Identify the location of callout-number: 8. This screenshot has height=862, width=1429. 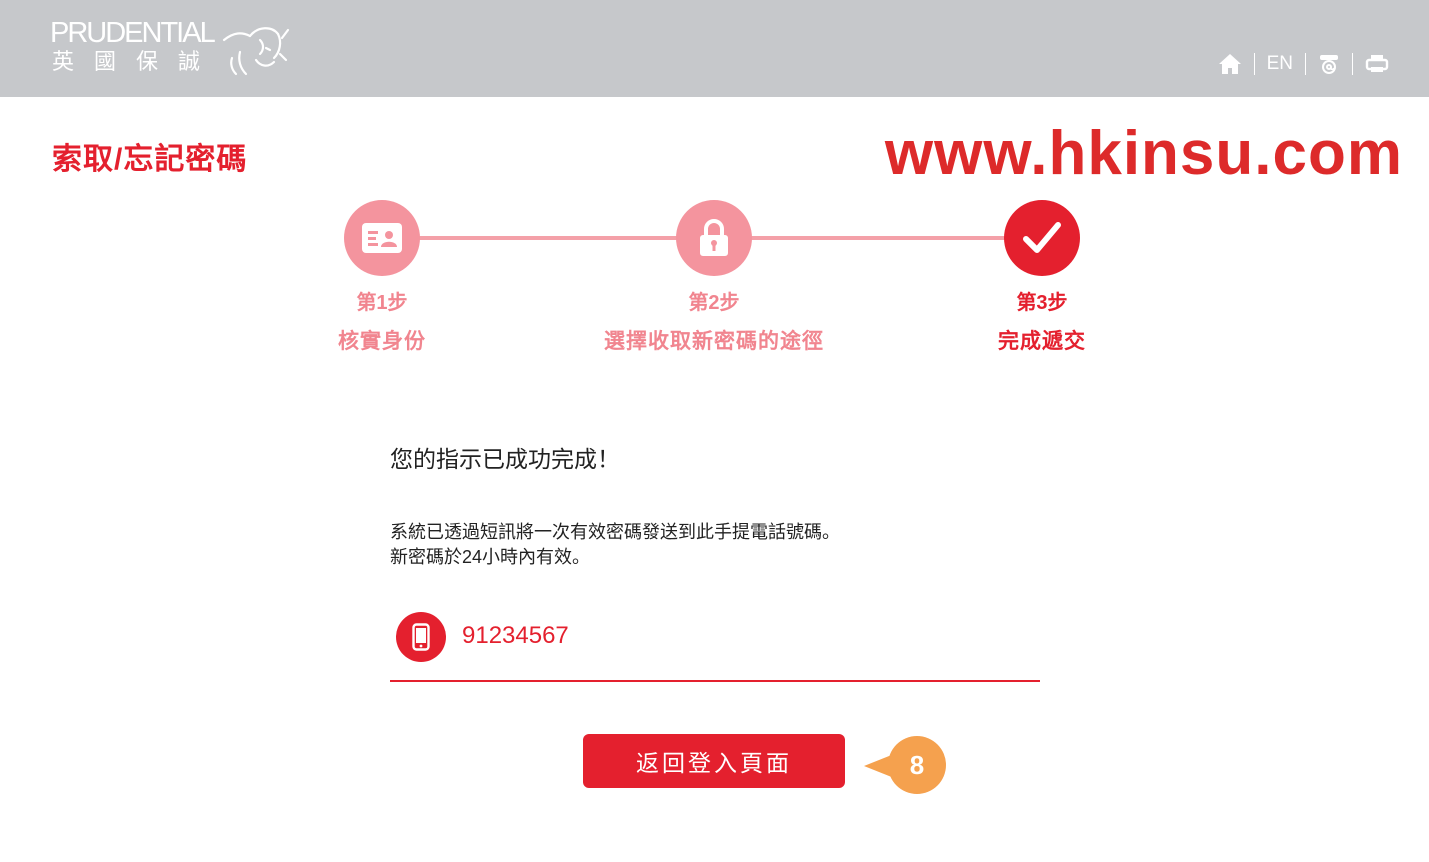
(917, 765).